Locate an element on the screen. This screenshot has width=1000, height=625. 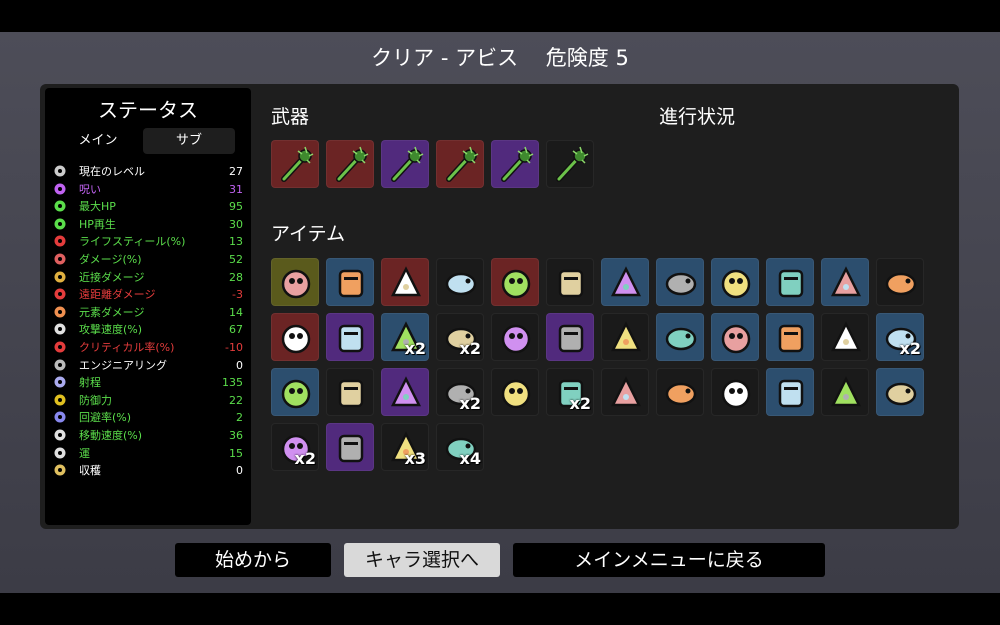
stat-label: 移動速度(%) is located at coordinates (111, 435).